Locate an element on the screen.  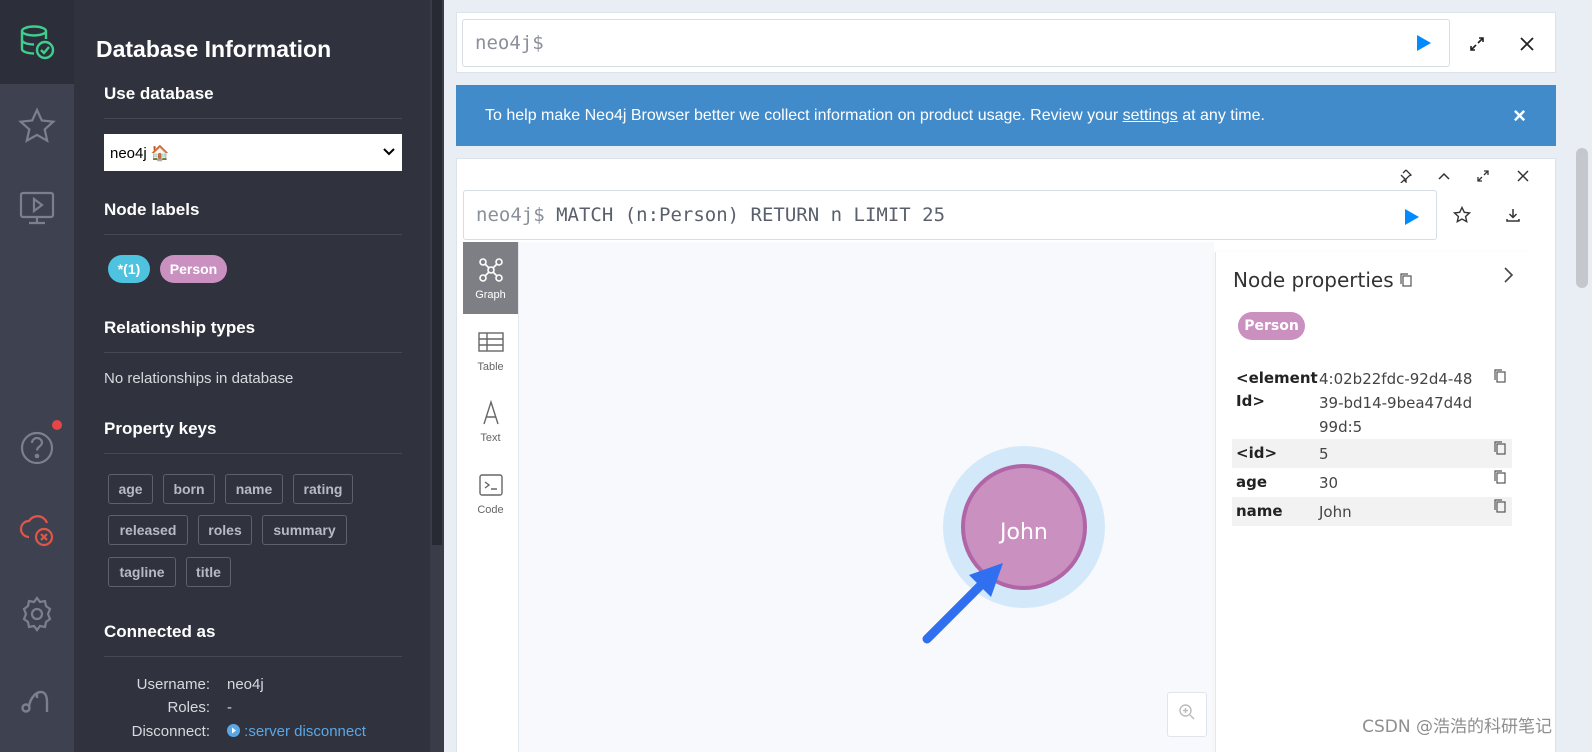
node-properties-title: Node properties is located at coordinates (1322, 280).